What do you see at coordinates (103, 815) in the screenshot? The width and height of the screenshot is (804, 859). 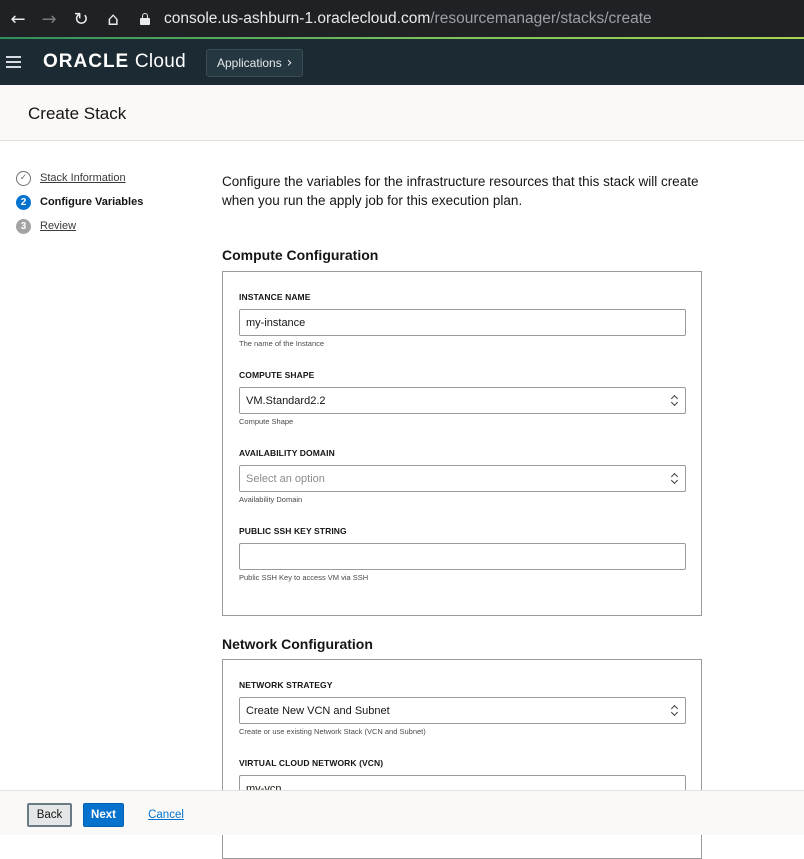 I see `next-button: Next` at bounding box center [103, 815].